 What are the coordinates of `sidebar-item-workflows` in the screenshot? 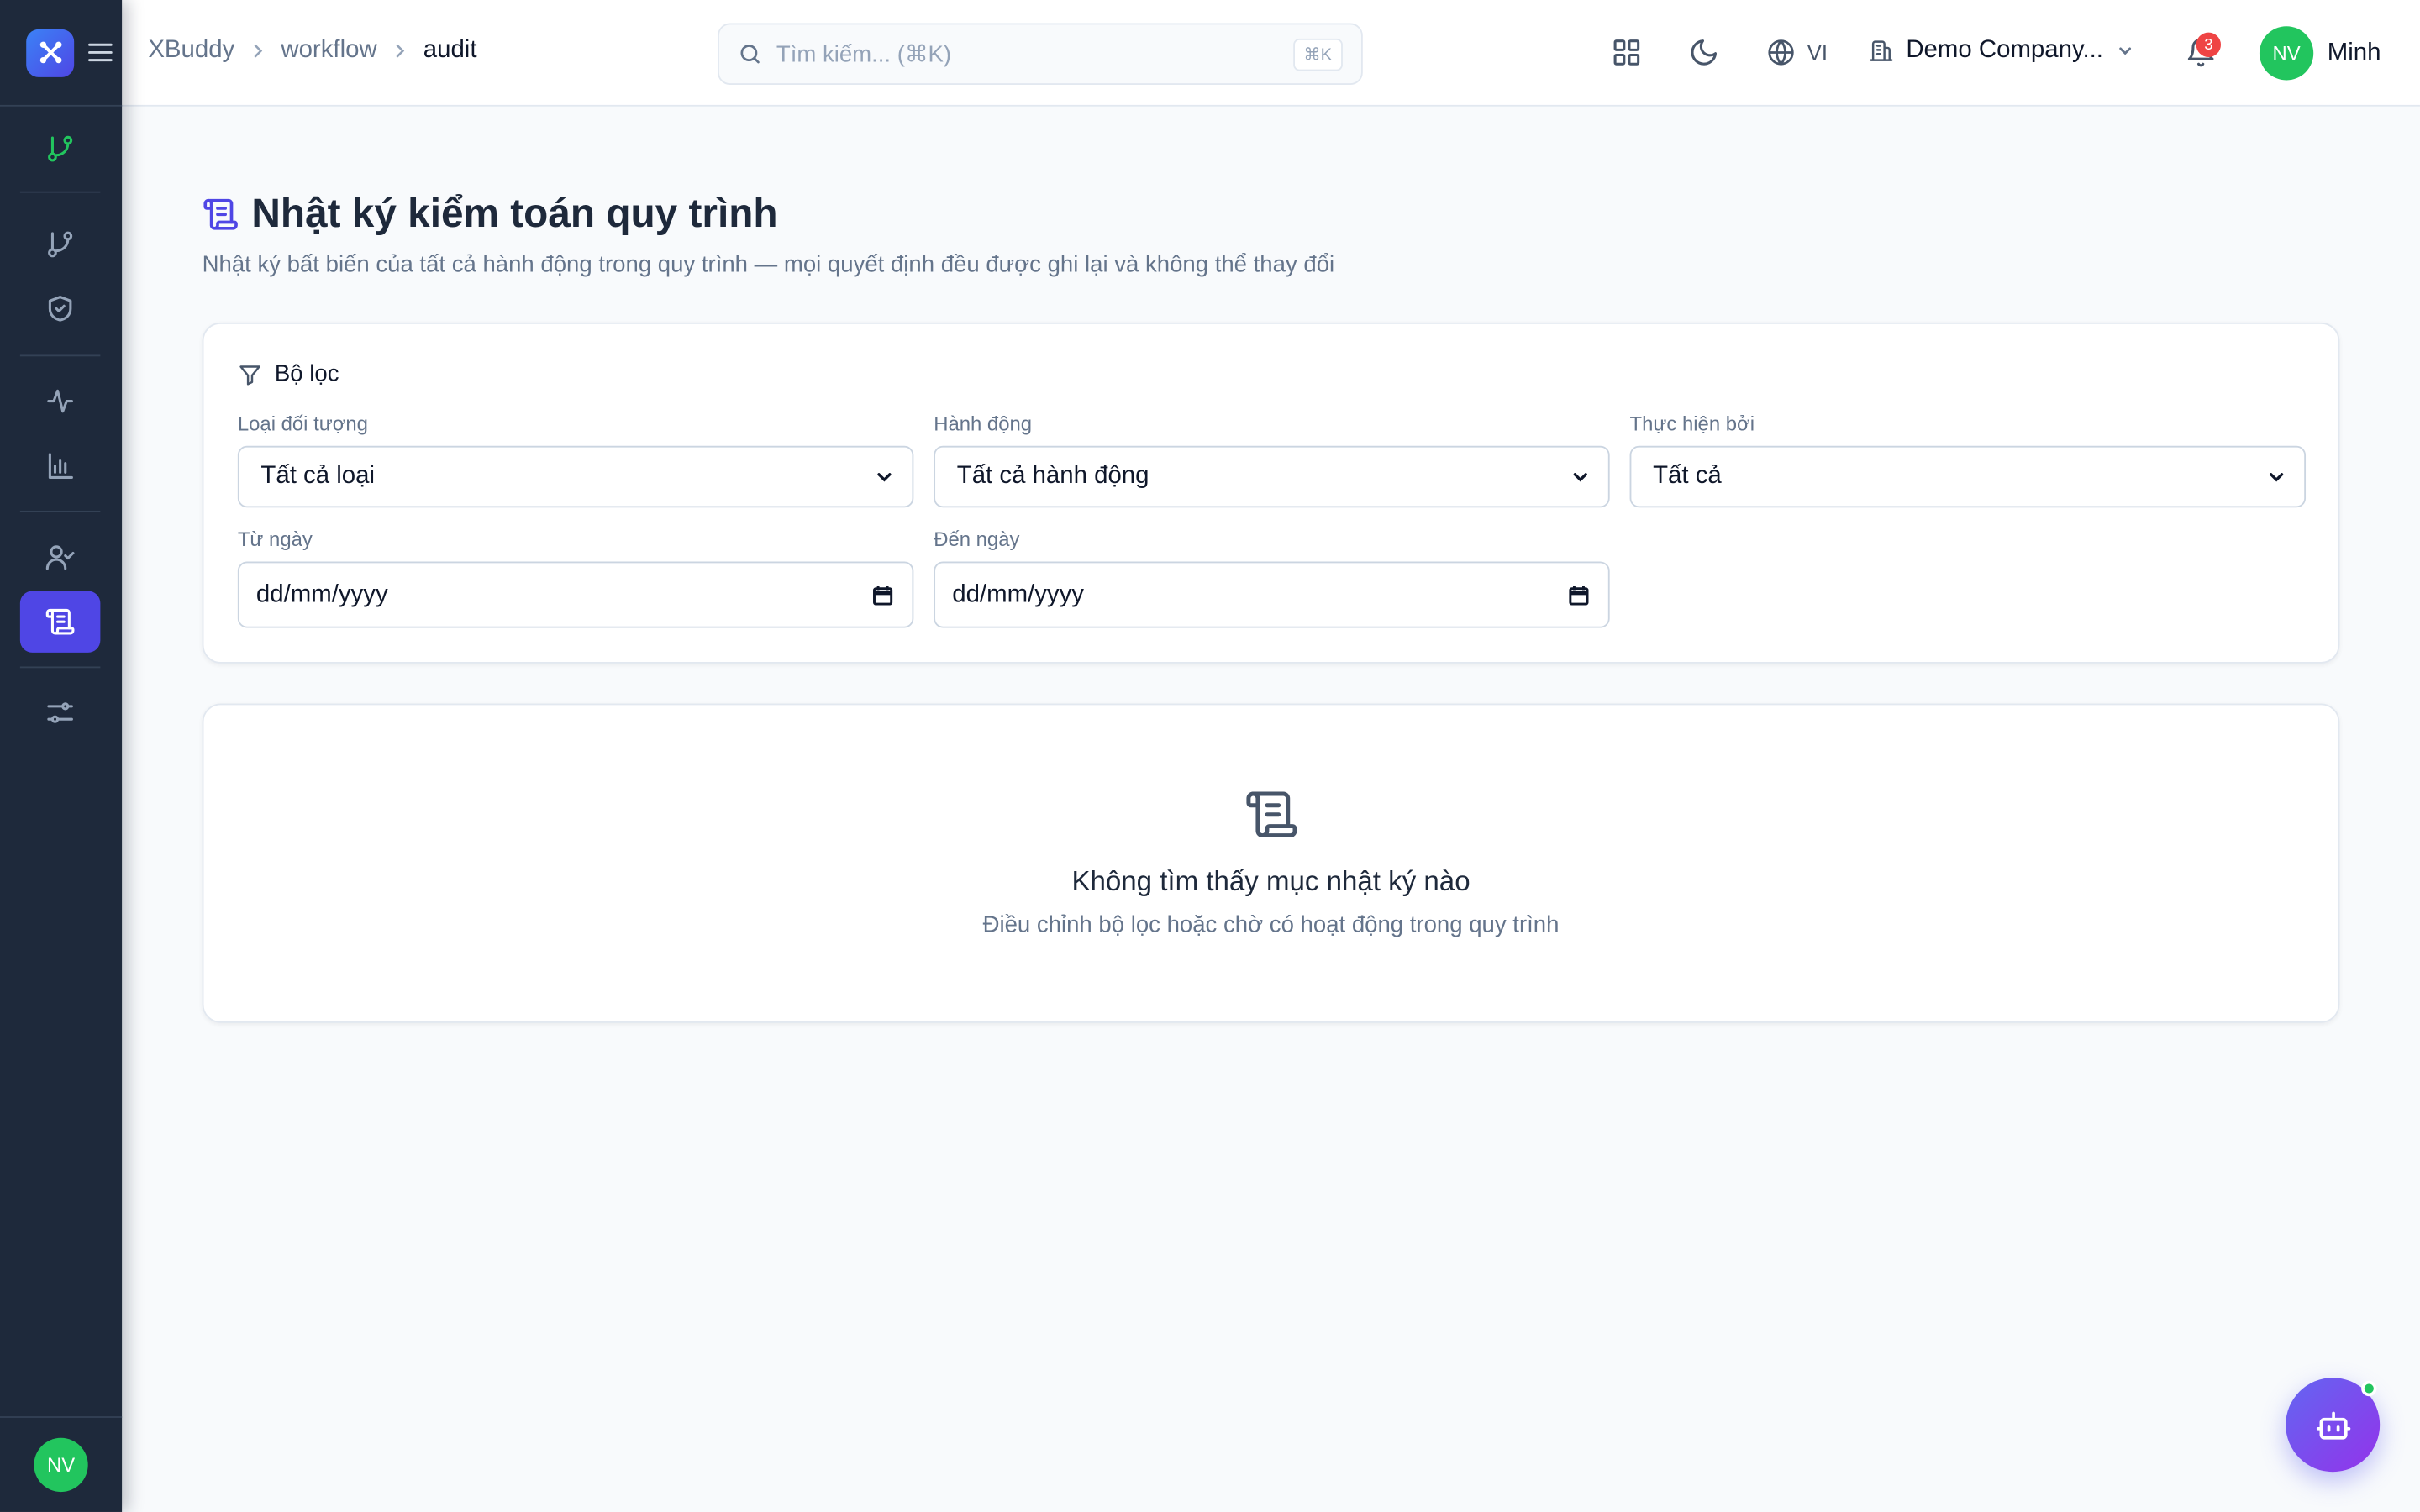 It's located at (60, 243).